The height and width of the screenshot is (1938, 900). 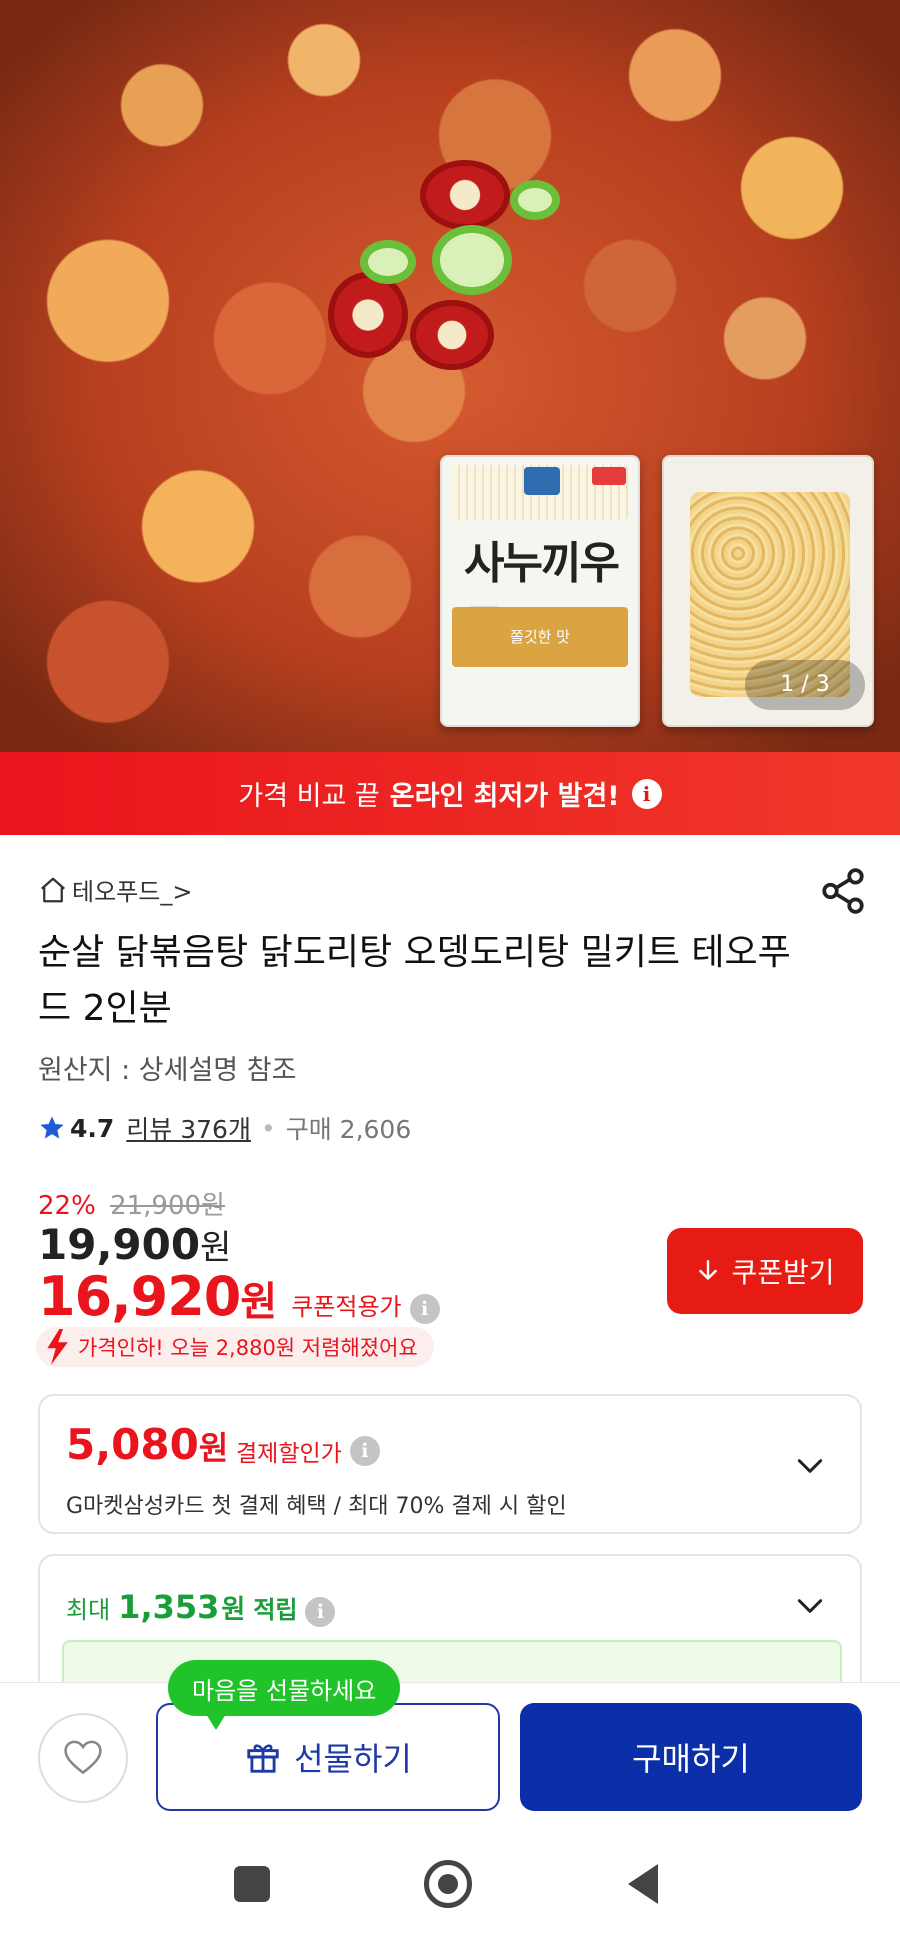 What do you see at coordinates (346, 1307) in the screenshot?
I see `coupon-price-label: 쿠폰적용가` at bounding box center [346, 1307].